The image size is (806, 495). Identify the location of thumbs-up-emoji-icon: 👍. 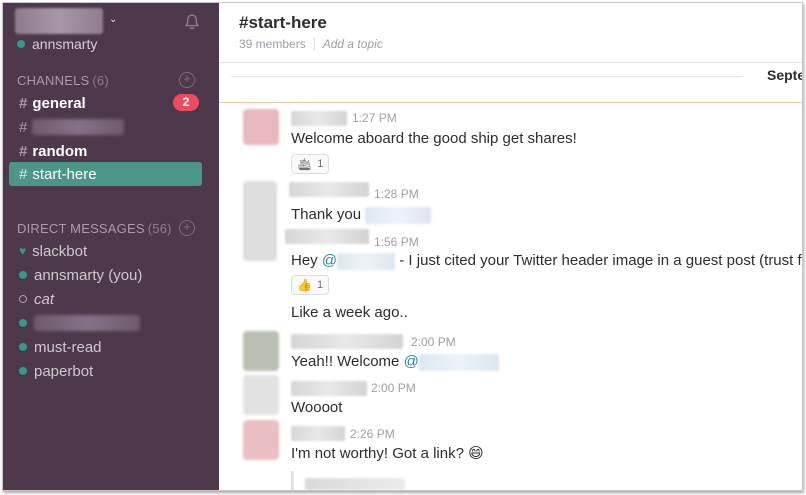
(304, 285).